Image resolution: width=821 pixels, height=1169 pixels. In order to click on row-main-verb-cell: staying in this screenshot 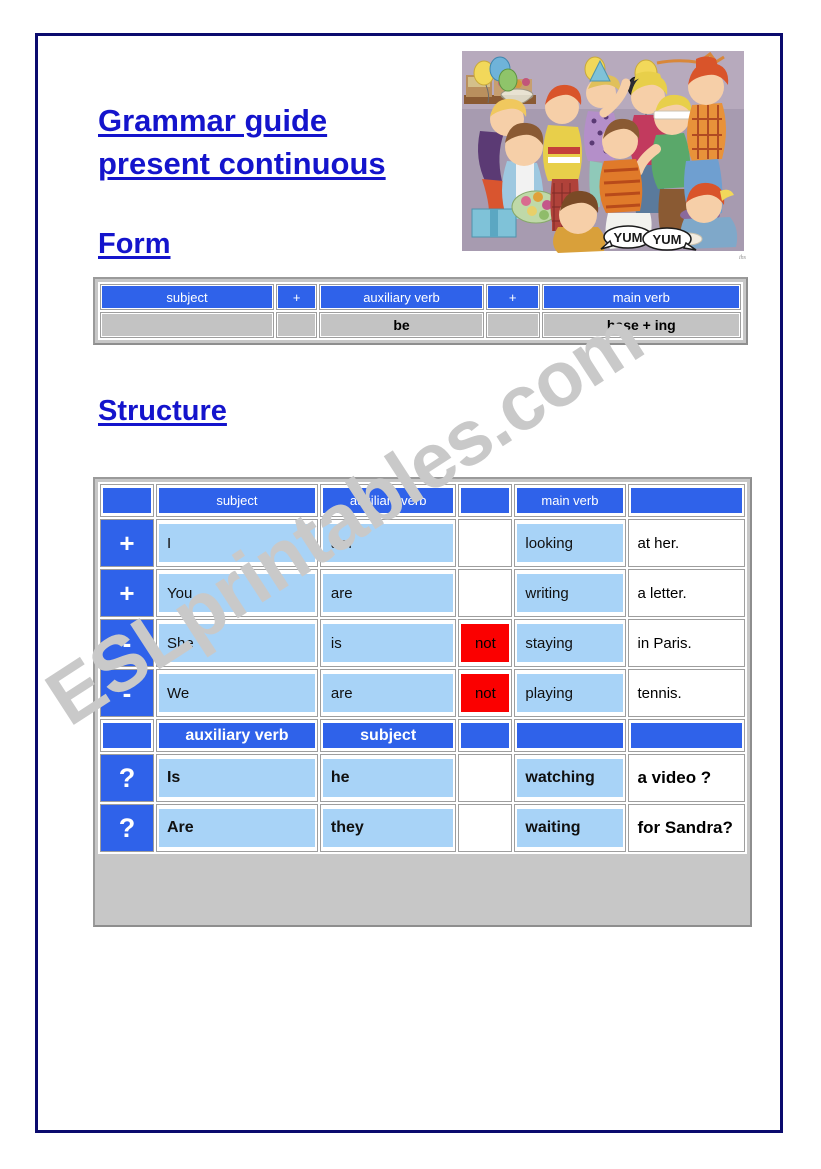, I will do `click(570, 643)`.